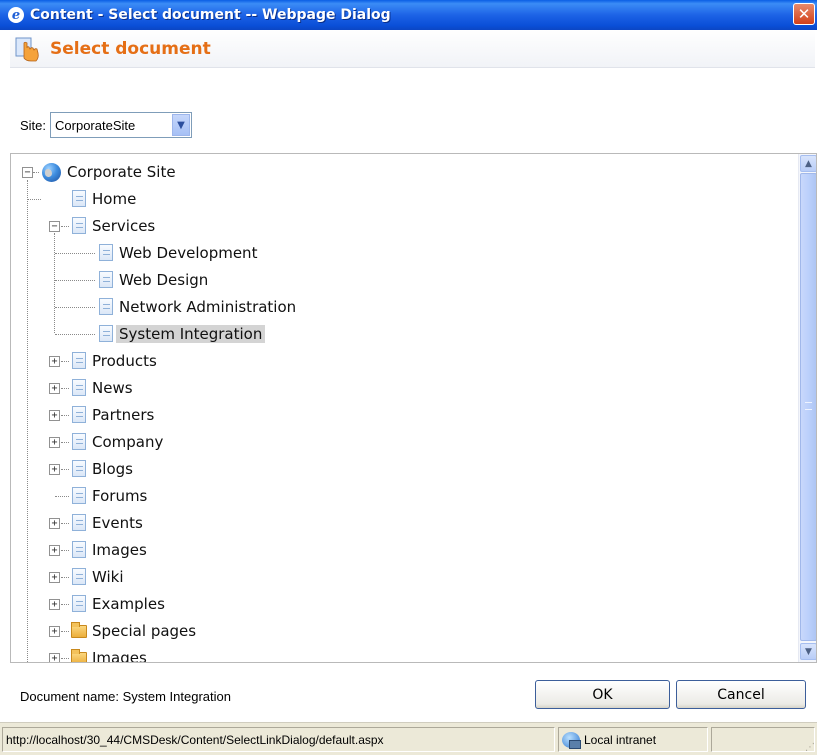  I want to click on tree-node-company: Company, so click(127, 442).